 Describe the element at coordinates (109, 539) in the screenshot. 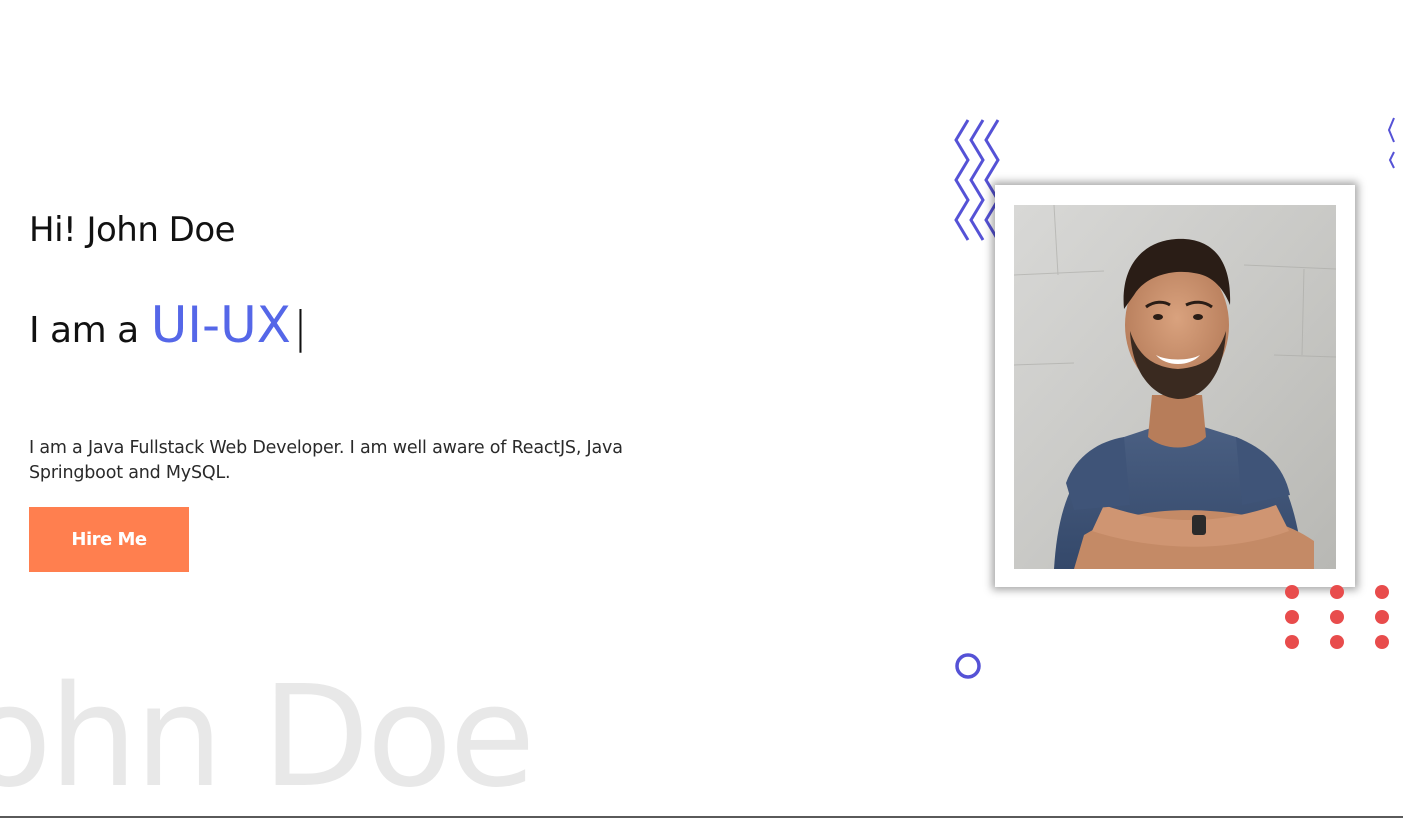

I see `hire-me-button: Hire Me` at that location.